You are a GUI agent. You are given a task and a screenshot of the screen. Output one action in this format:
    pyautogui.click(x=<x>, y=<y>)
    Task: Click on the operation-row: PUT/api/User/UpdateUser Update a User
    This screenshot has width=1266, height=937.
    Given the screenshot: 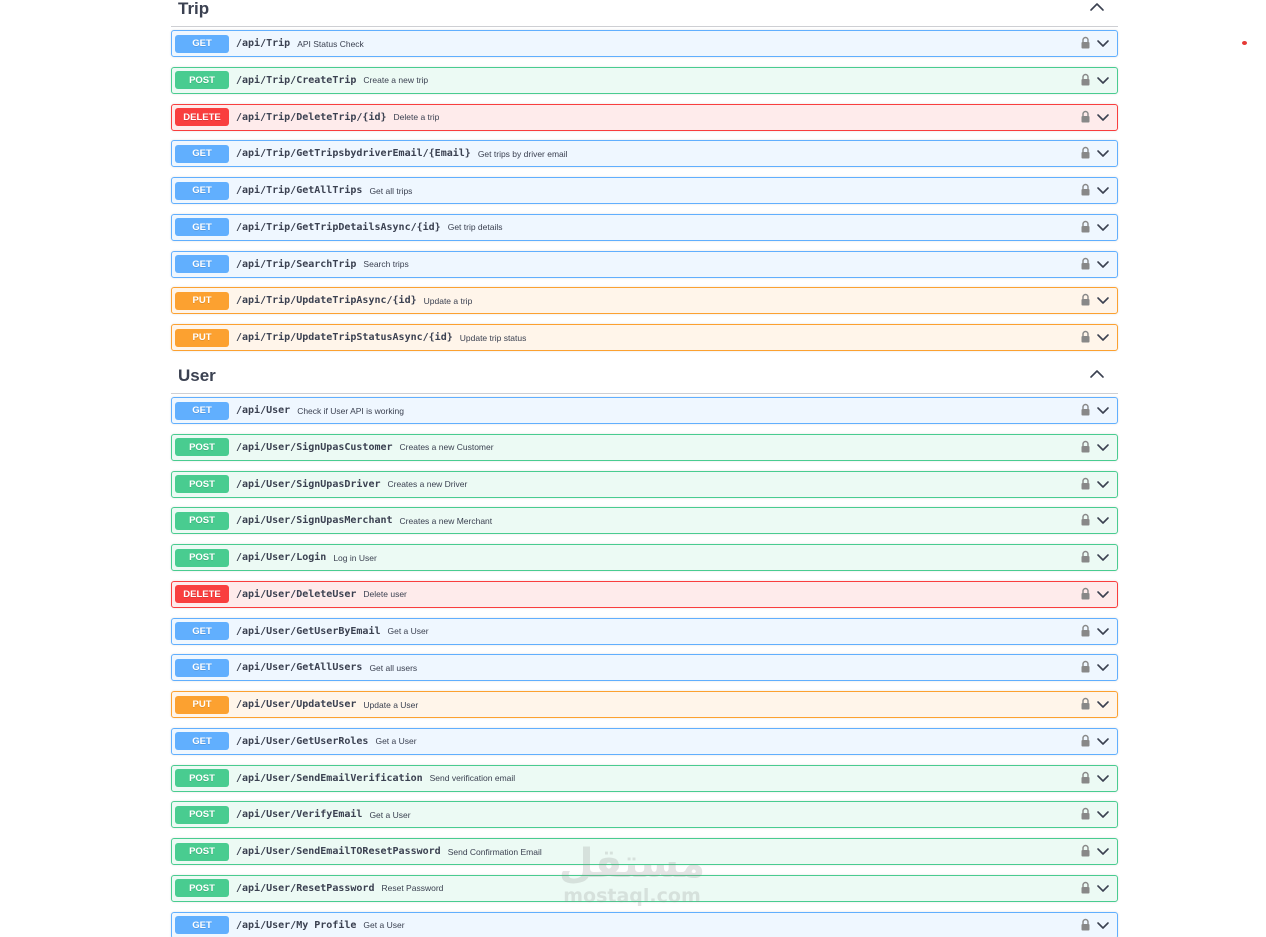 What is the action you would take?
    pyautogui.click(x=644, y=704)
    